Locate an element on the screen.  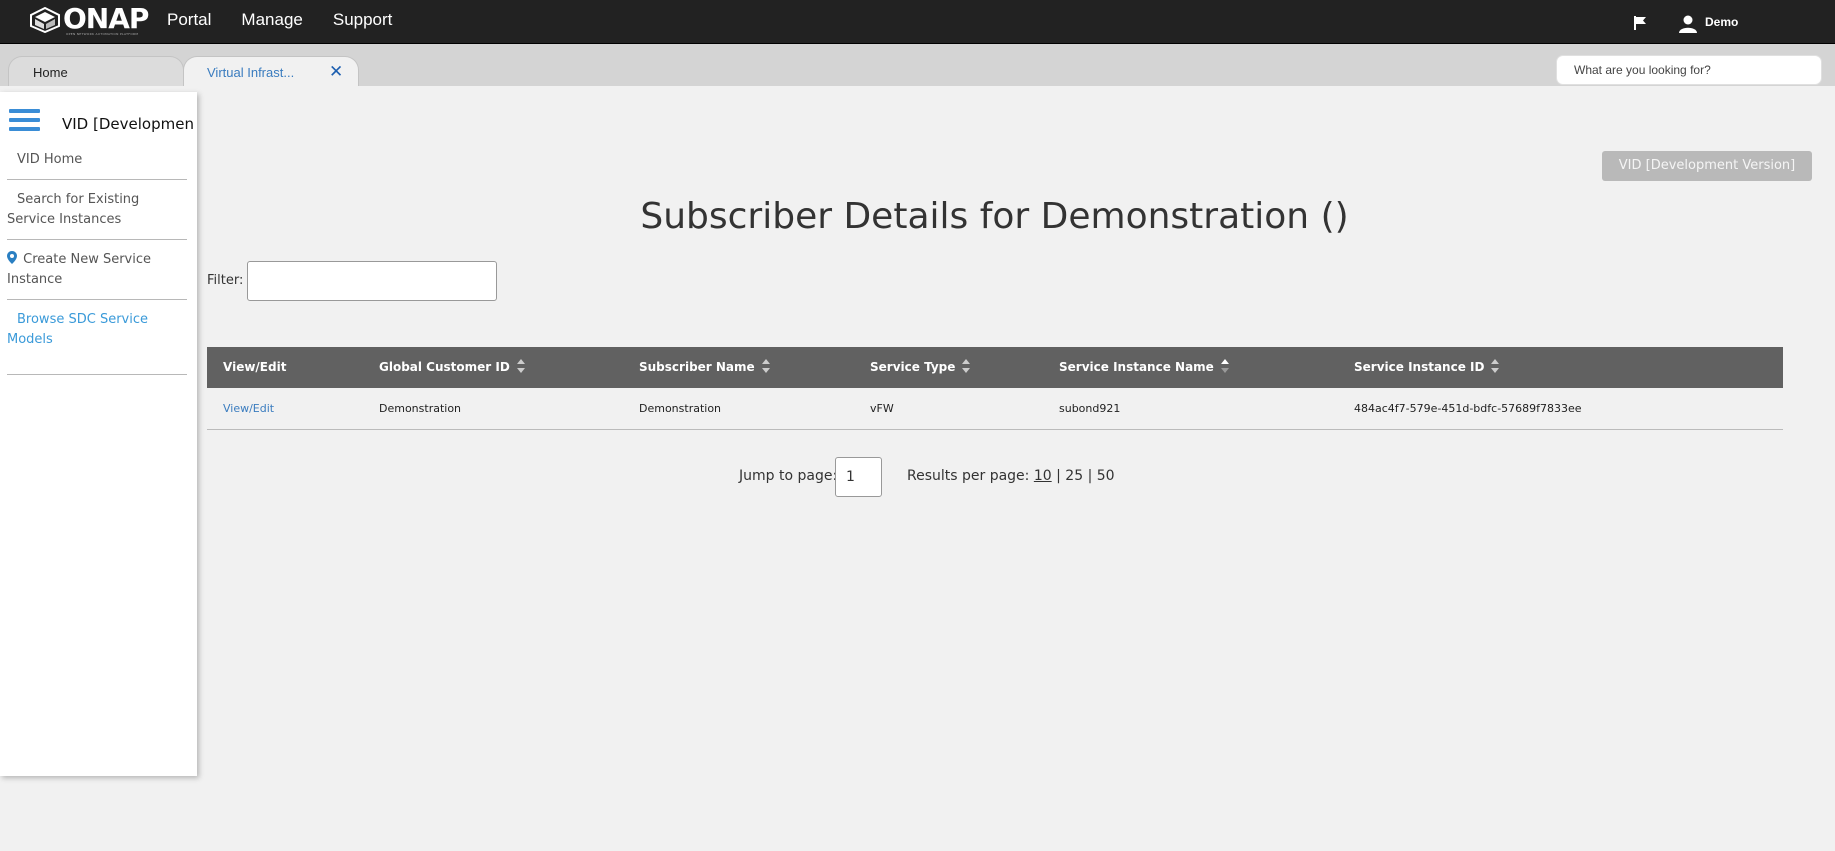
sidebar-item-create-new: Create New Service Instance is located at coordinates (97, 275).